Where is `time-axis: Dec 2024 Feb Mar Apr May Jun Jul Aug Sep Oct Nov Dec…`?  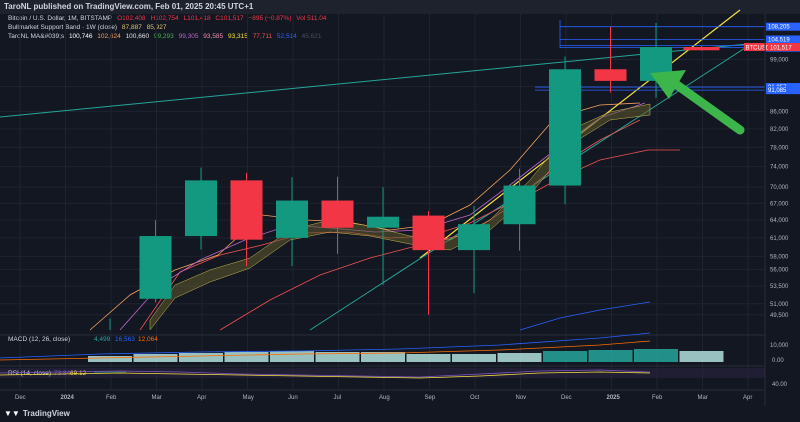 time-axis: Dec 2024 Feb Mar Apr May Jun Jul Aug Sep Oct Nov Dec… is located at coordinates (383, 398).